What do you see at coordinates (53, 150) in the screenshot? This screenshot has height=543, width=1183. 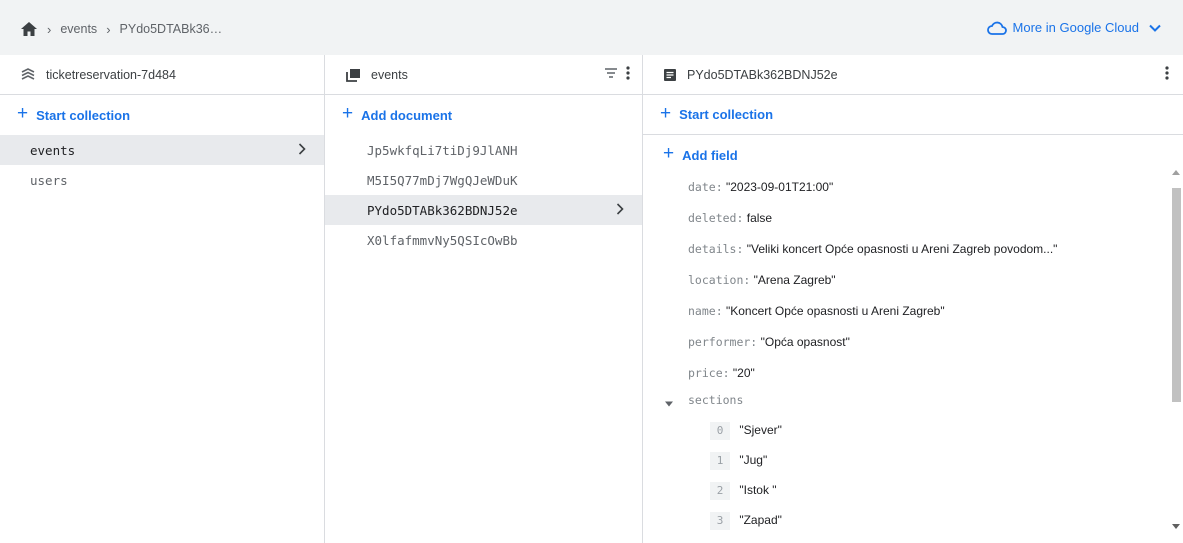 I see `collection-label: events` at bounding box center [53, 150].